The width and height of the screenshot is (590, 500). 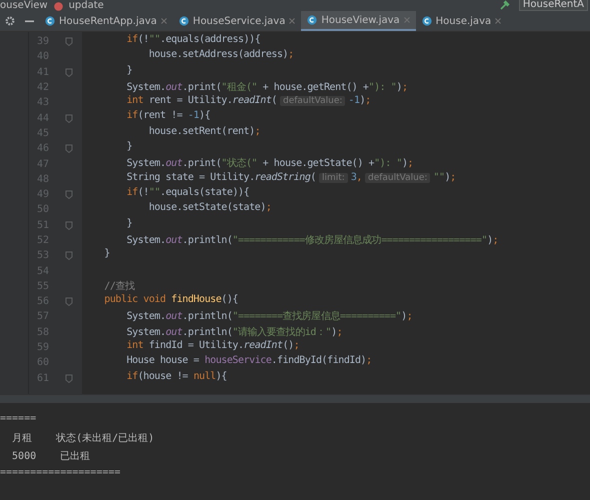 I want to click on code-line: house.setAddress(address);, so click(x=221, y=55).